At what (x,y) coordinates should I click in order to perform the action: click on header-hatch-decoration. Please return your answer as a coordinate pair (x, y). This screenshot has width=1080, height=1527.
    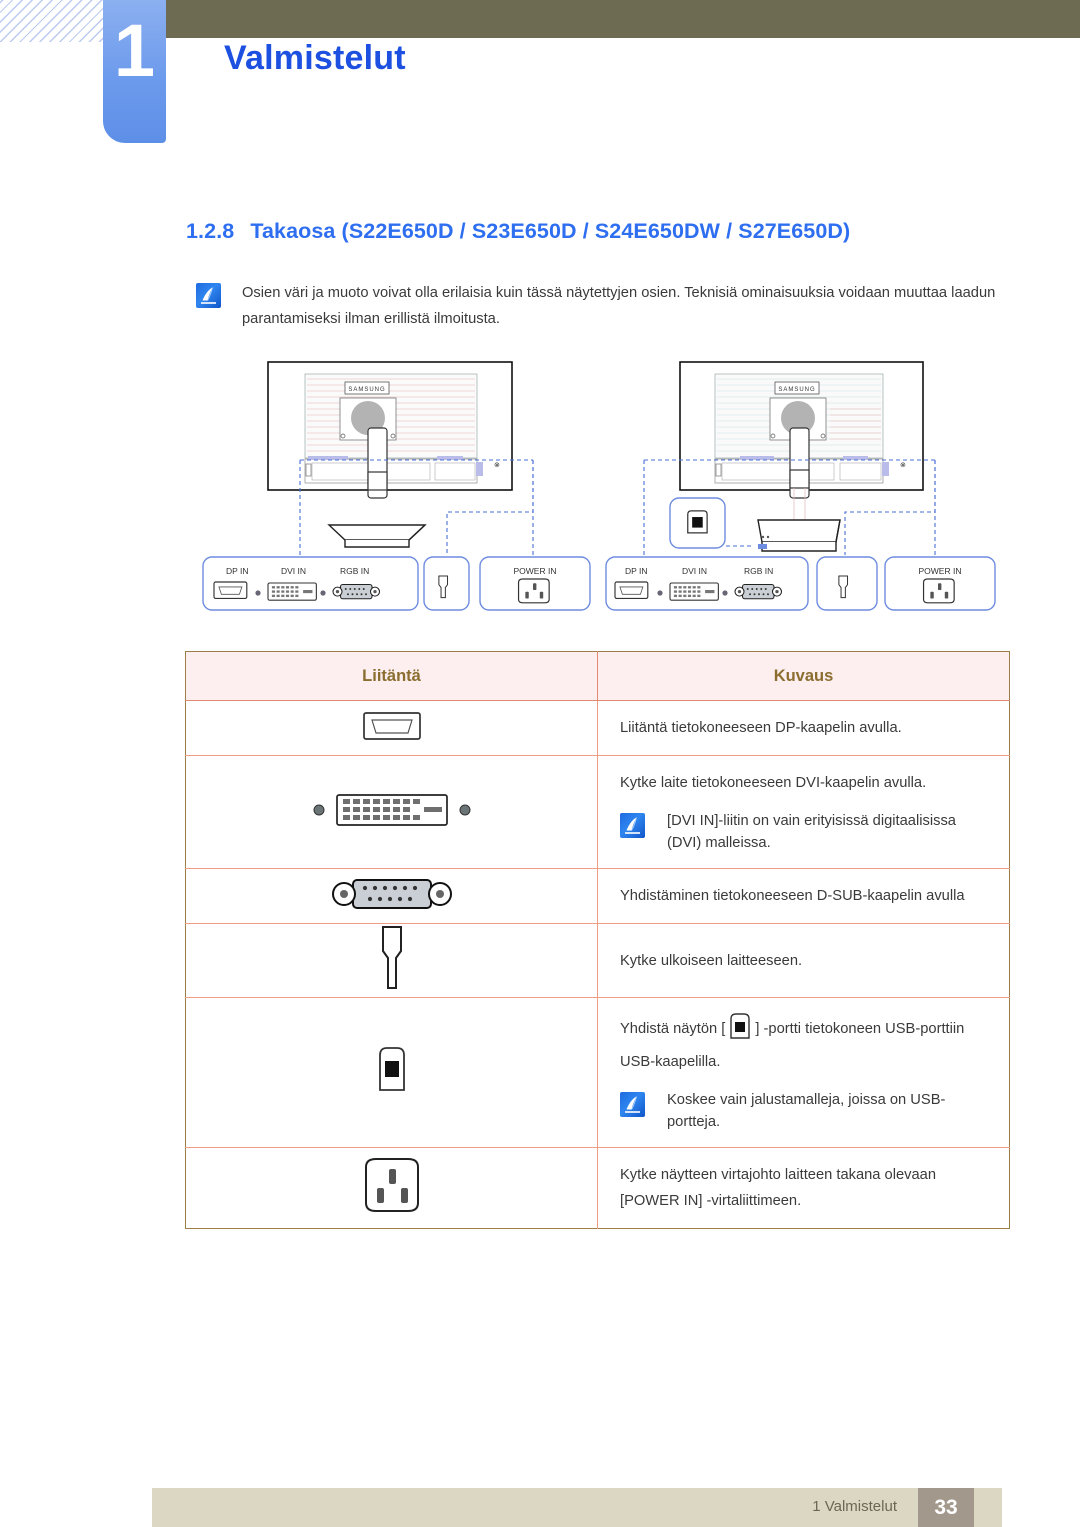
    Looking at the image, I should click on (55, 21).